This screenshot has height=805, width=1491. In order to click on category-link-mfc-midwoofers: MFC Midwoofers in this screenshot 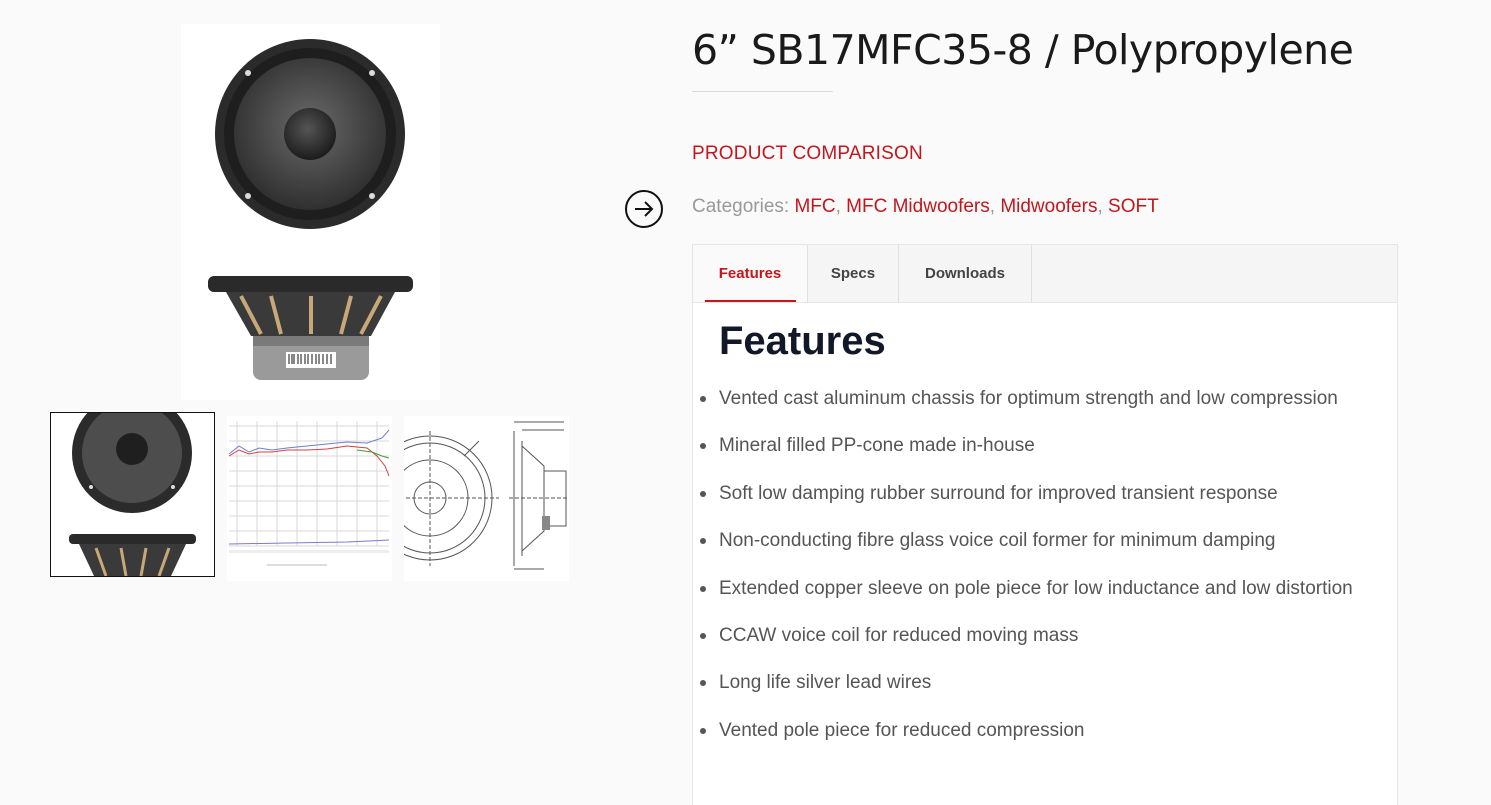, I will do `click(918, 206)`.